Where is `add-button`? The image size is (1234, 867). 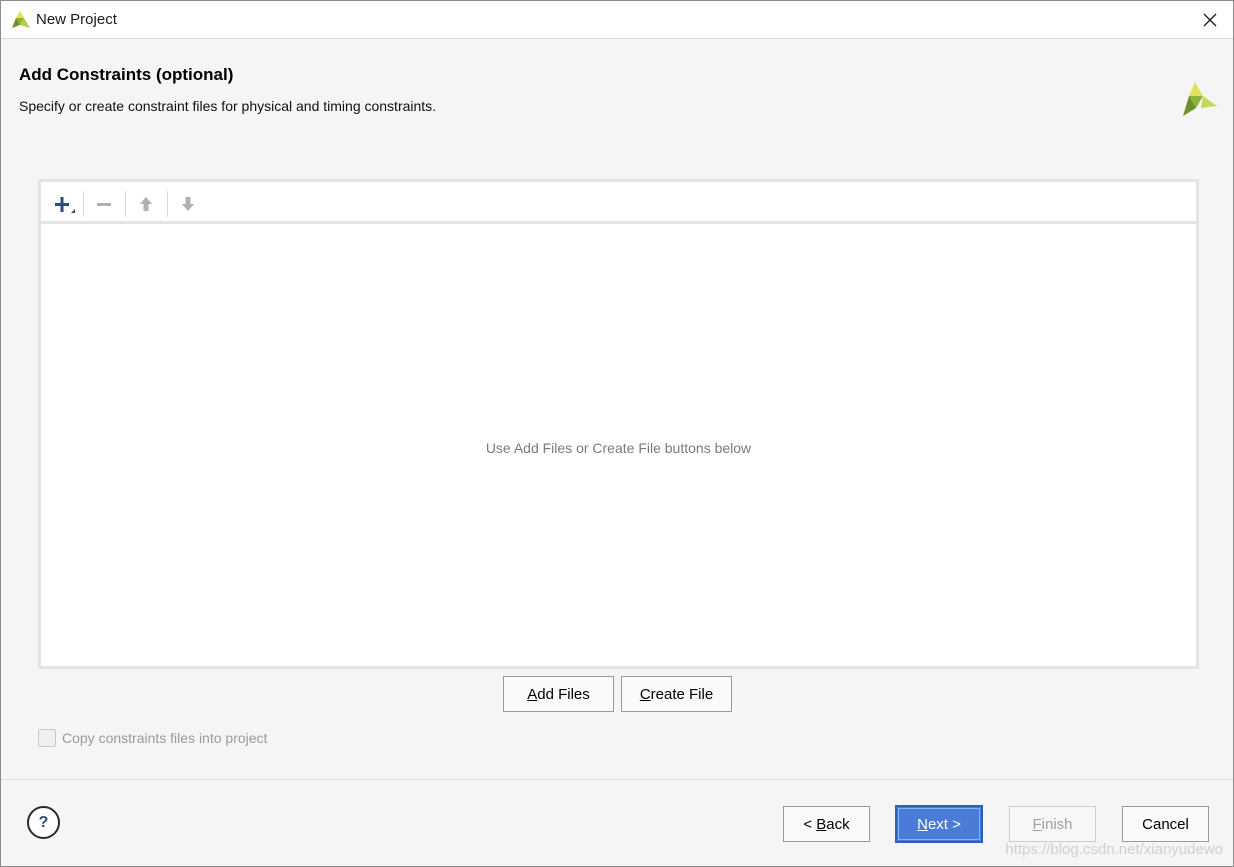
add-button is located at coordinates (63, 204).